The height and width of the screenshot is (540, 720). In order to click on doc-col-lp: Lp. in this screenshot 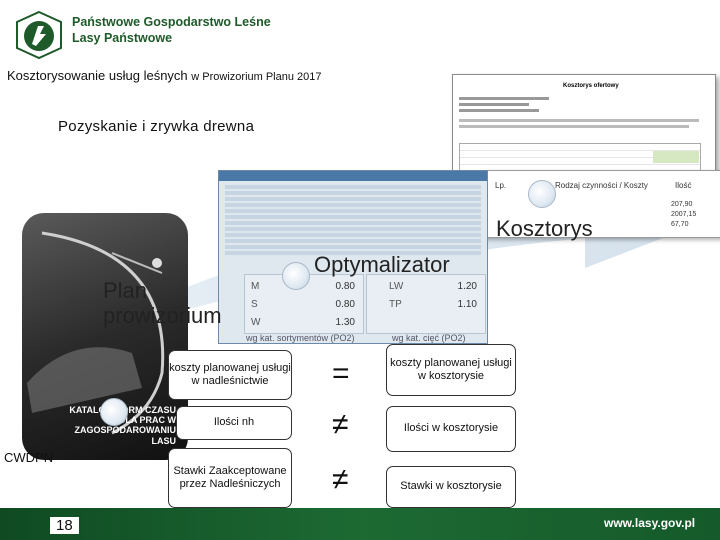, I will do `click(501, 185)`.